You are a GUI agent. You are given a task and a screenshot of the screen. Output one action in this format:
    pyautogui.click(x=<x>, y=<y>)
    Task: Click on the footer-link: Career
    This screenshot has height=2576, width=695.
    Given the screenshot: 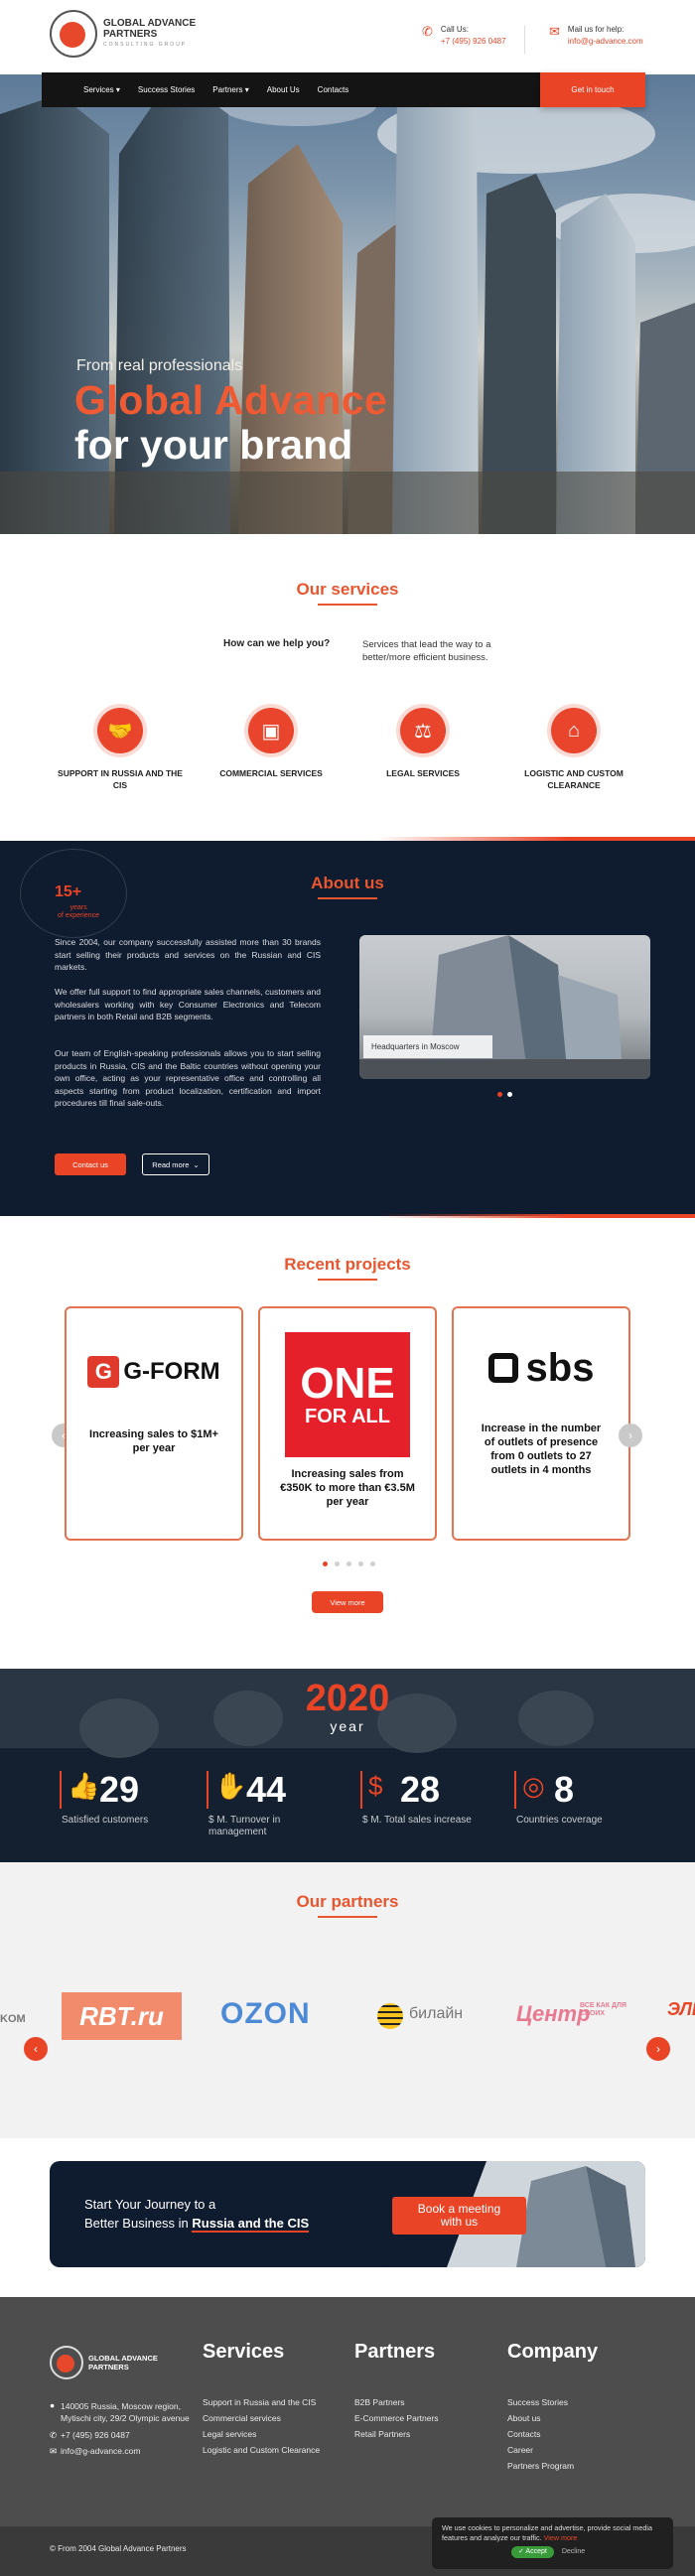 What is the action you would take?
    pyautogui.click(x=520, y=2450)
    